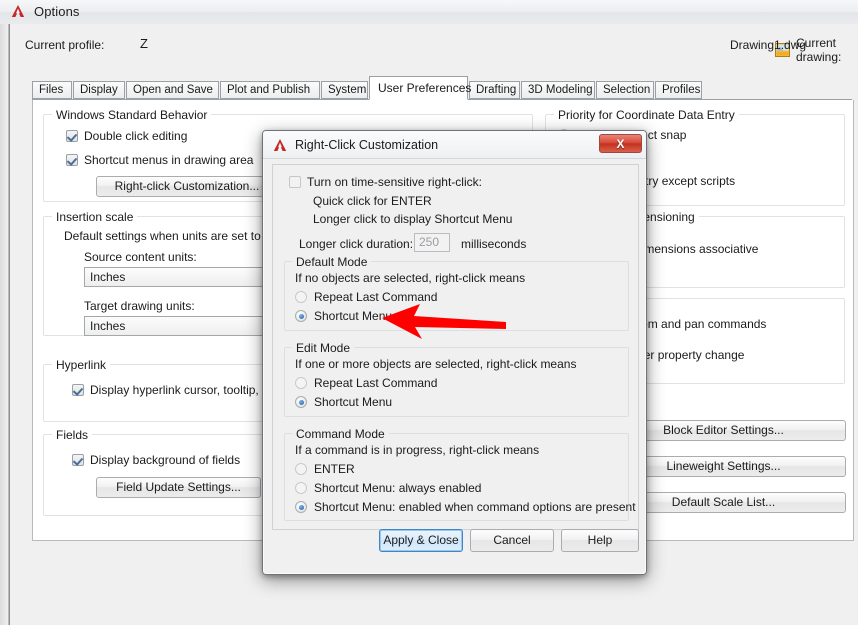  I want to click on radio-edit-repeat-last-command: Repeat Last Command, so click(366, 383).